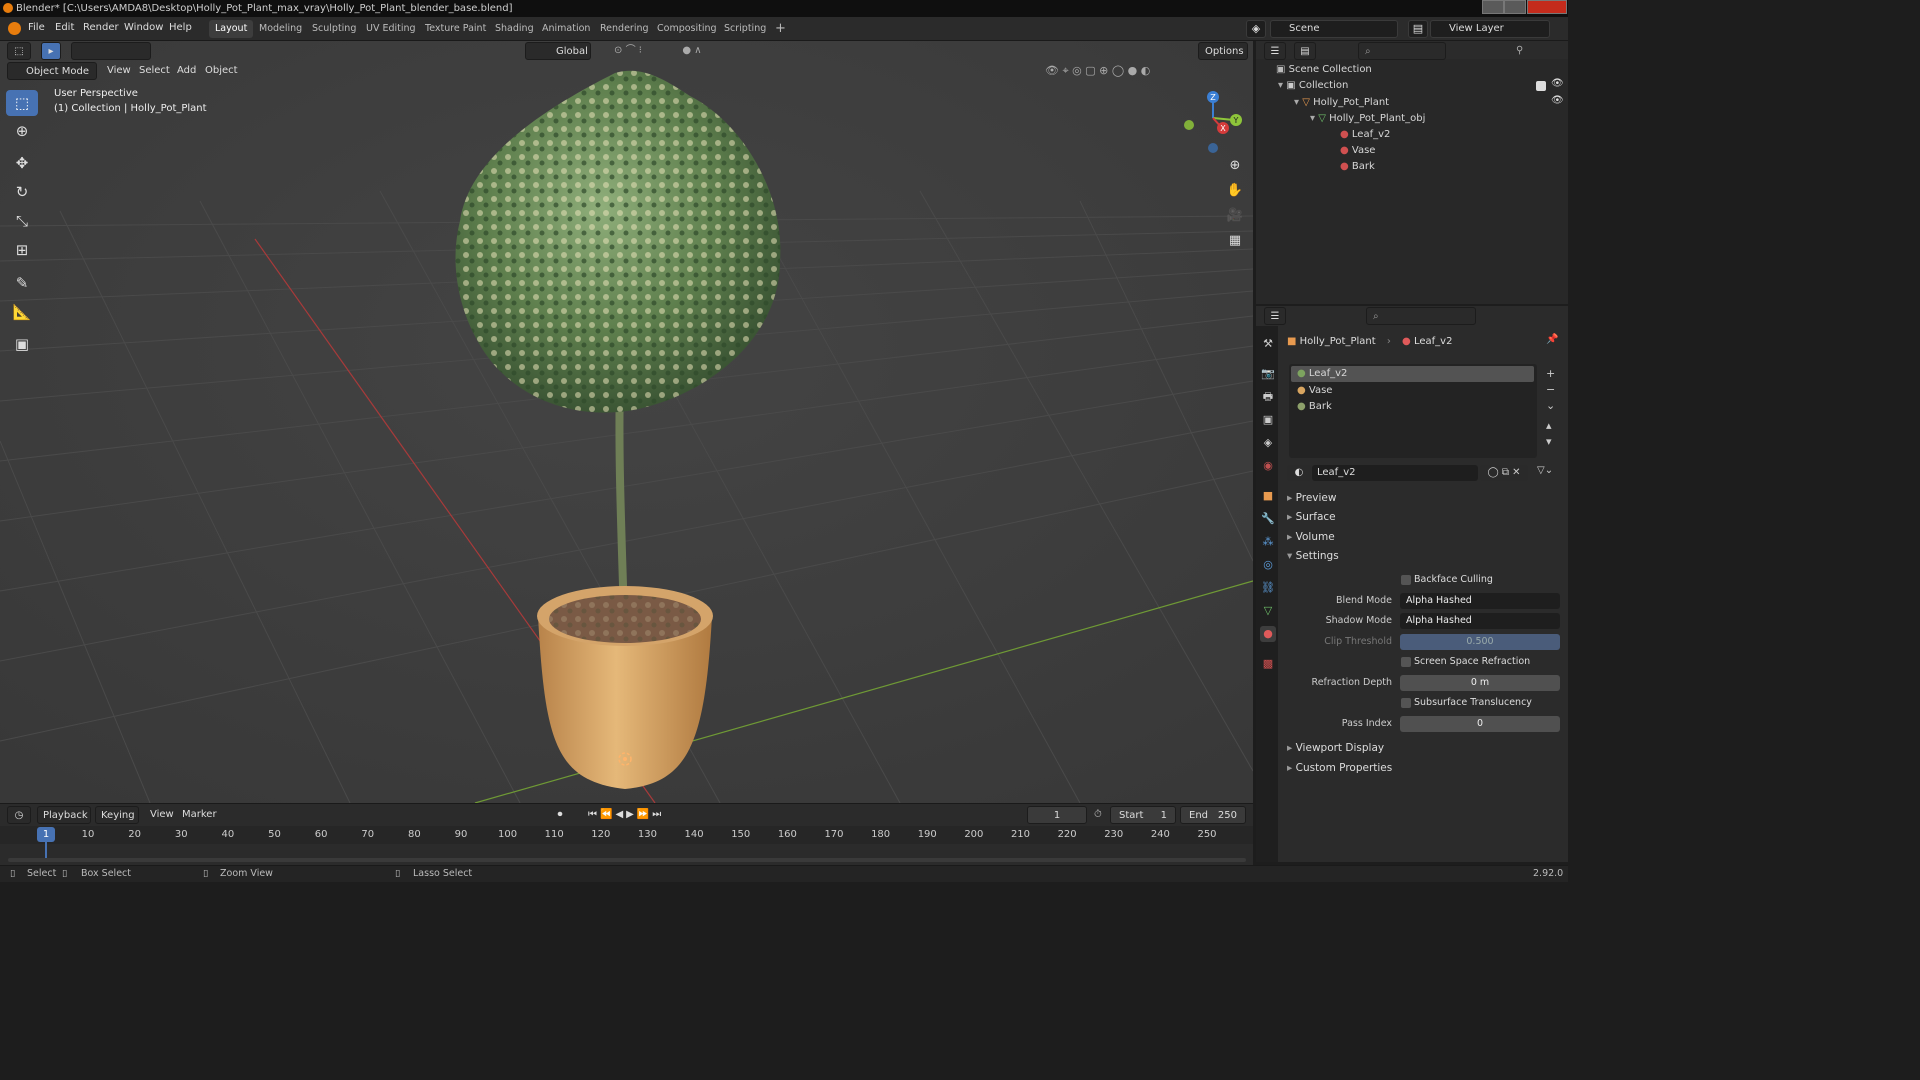  I want to click on menu-select: Select, so click(154, 71).